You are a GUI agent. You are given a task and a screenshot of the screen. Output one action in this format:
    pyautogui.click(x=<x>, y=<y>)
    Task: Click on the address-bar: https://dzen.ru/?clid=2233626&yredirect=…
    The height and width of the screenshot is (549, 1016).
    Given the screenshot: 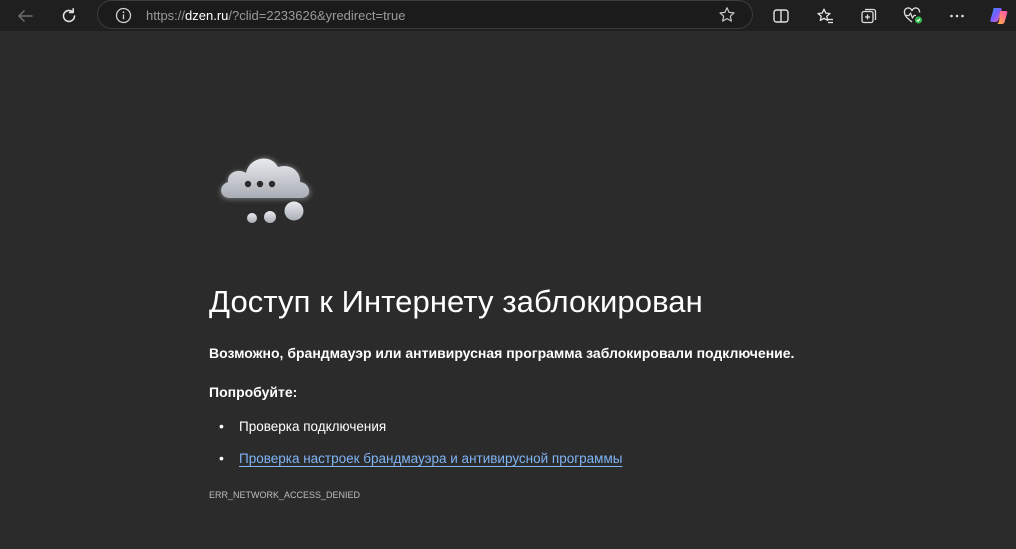 What is the action you would take?
    pyautogui.click(x=425, y=14)
    